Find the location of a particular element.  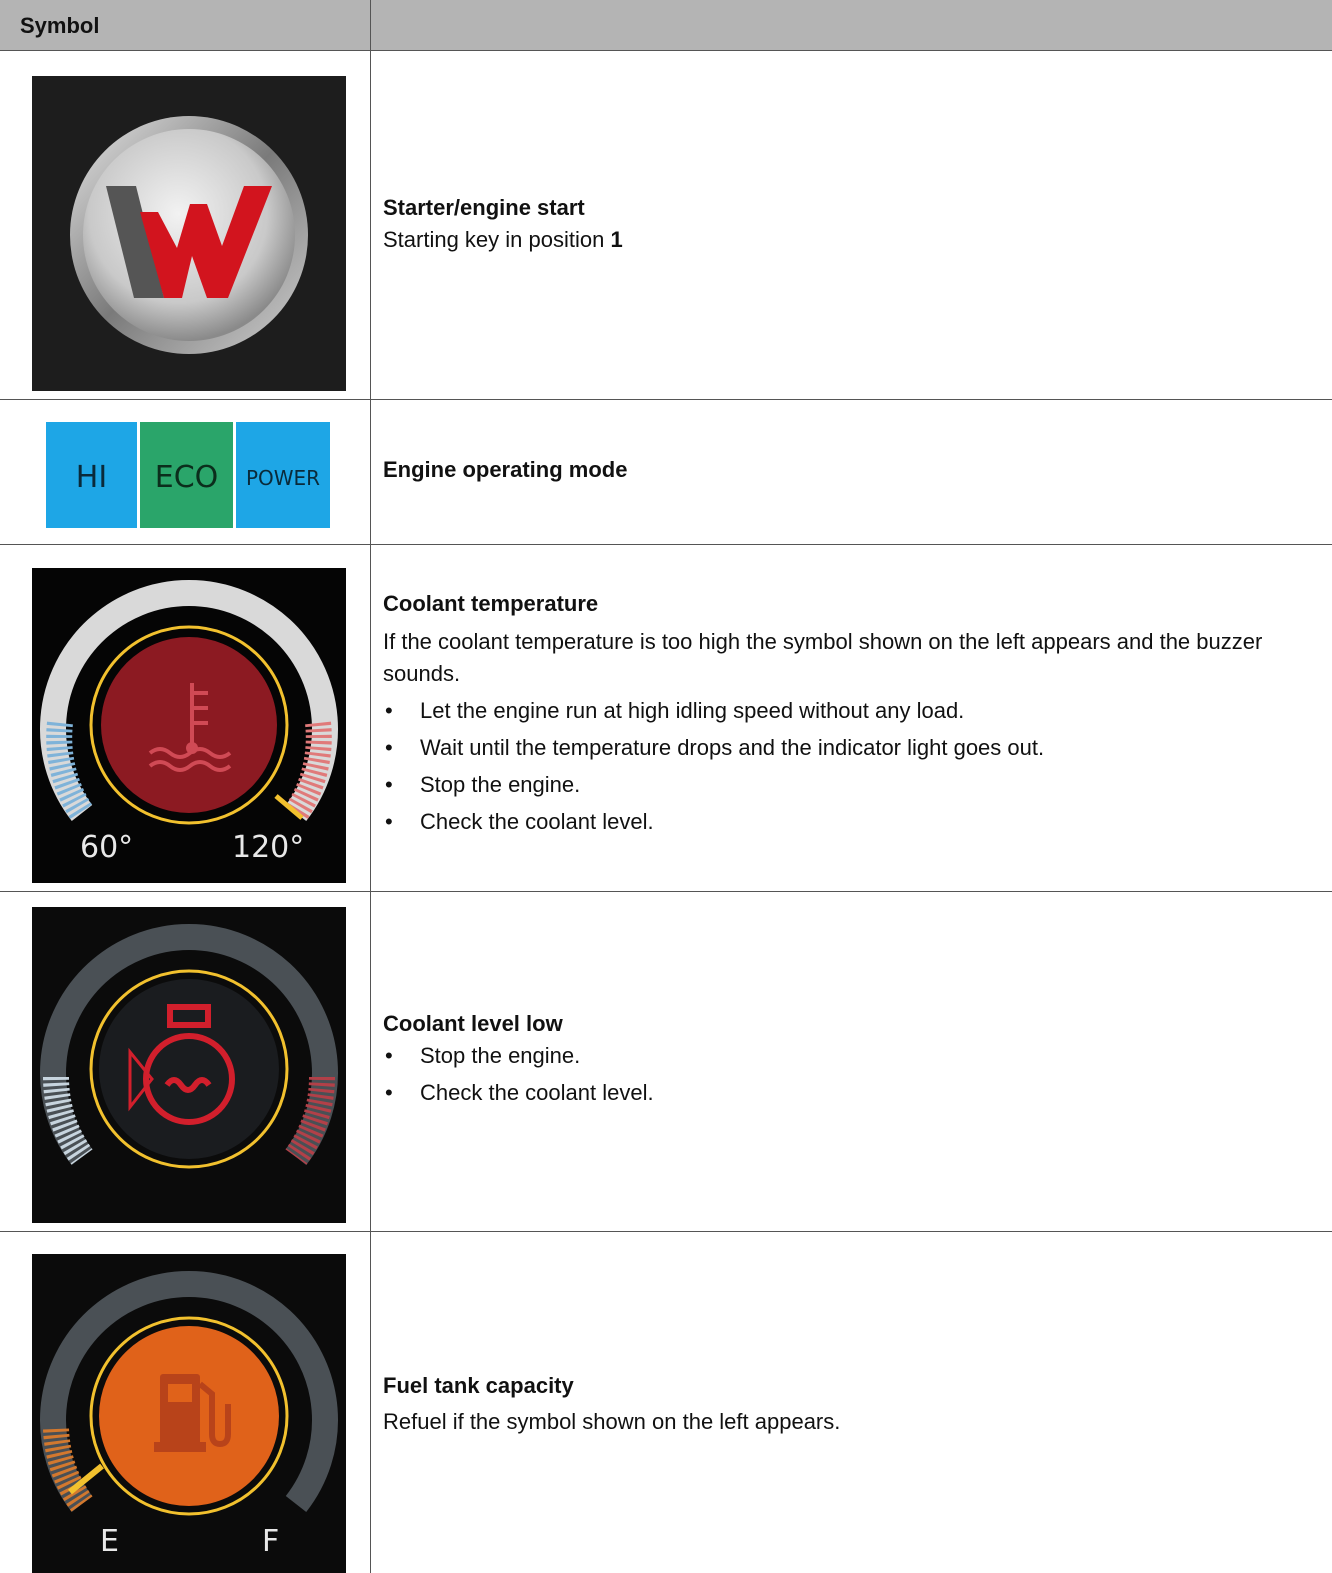

symbol-cell: E F is located at coordinates (185, 1402).